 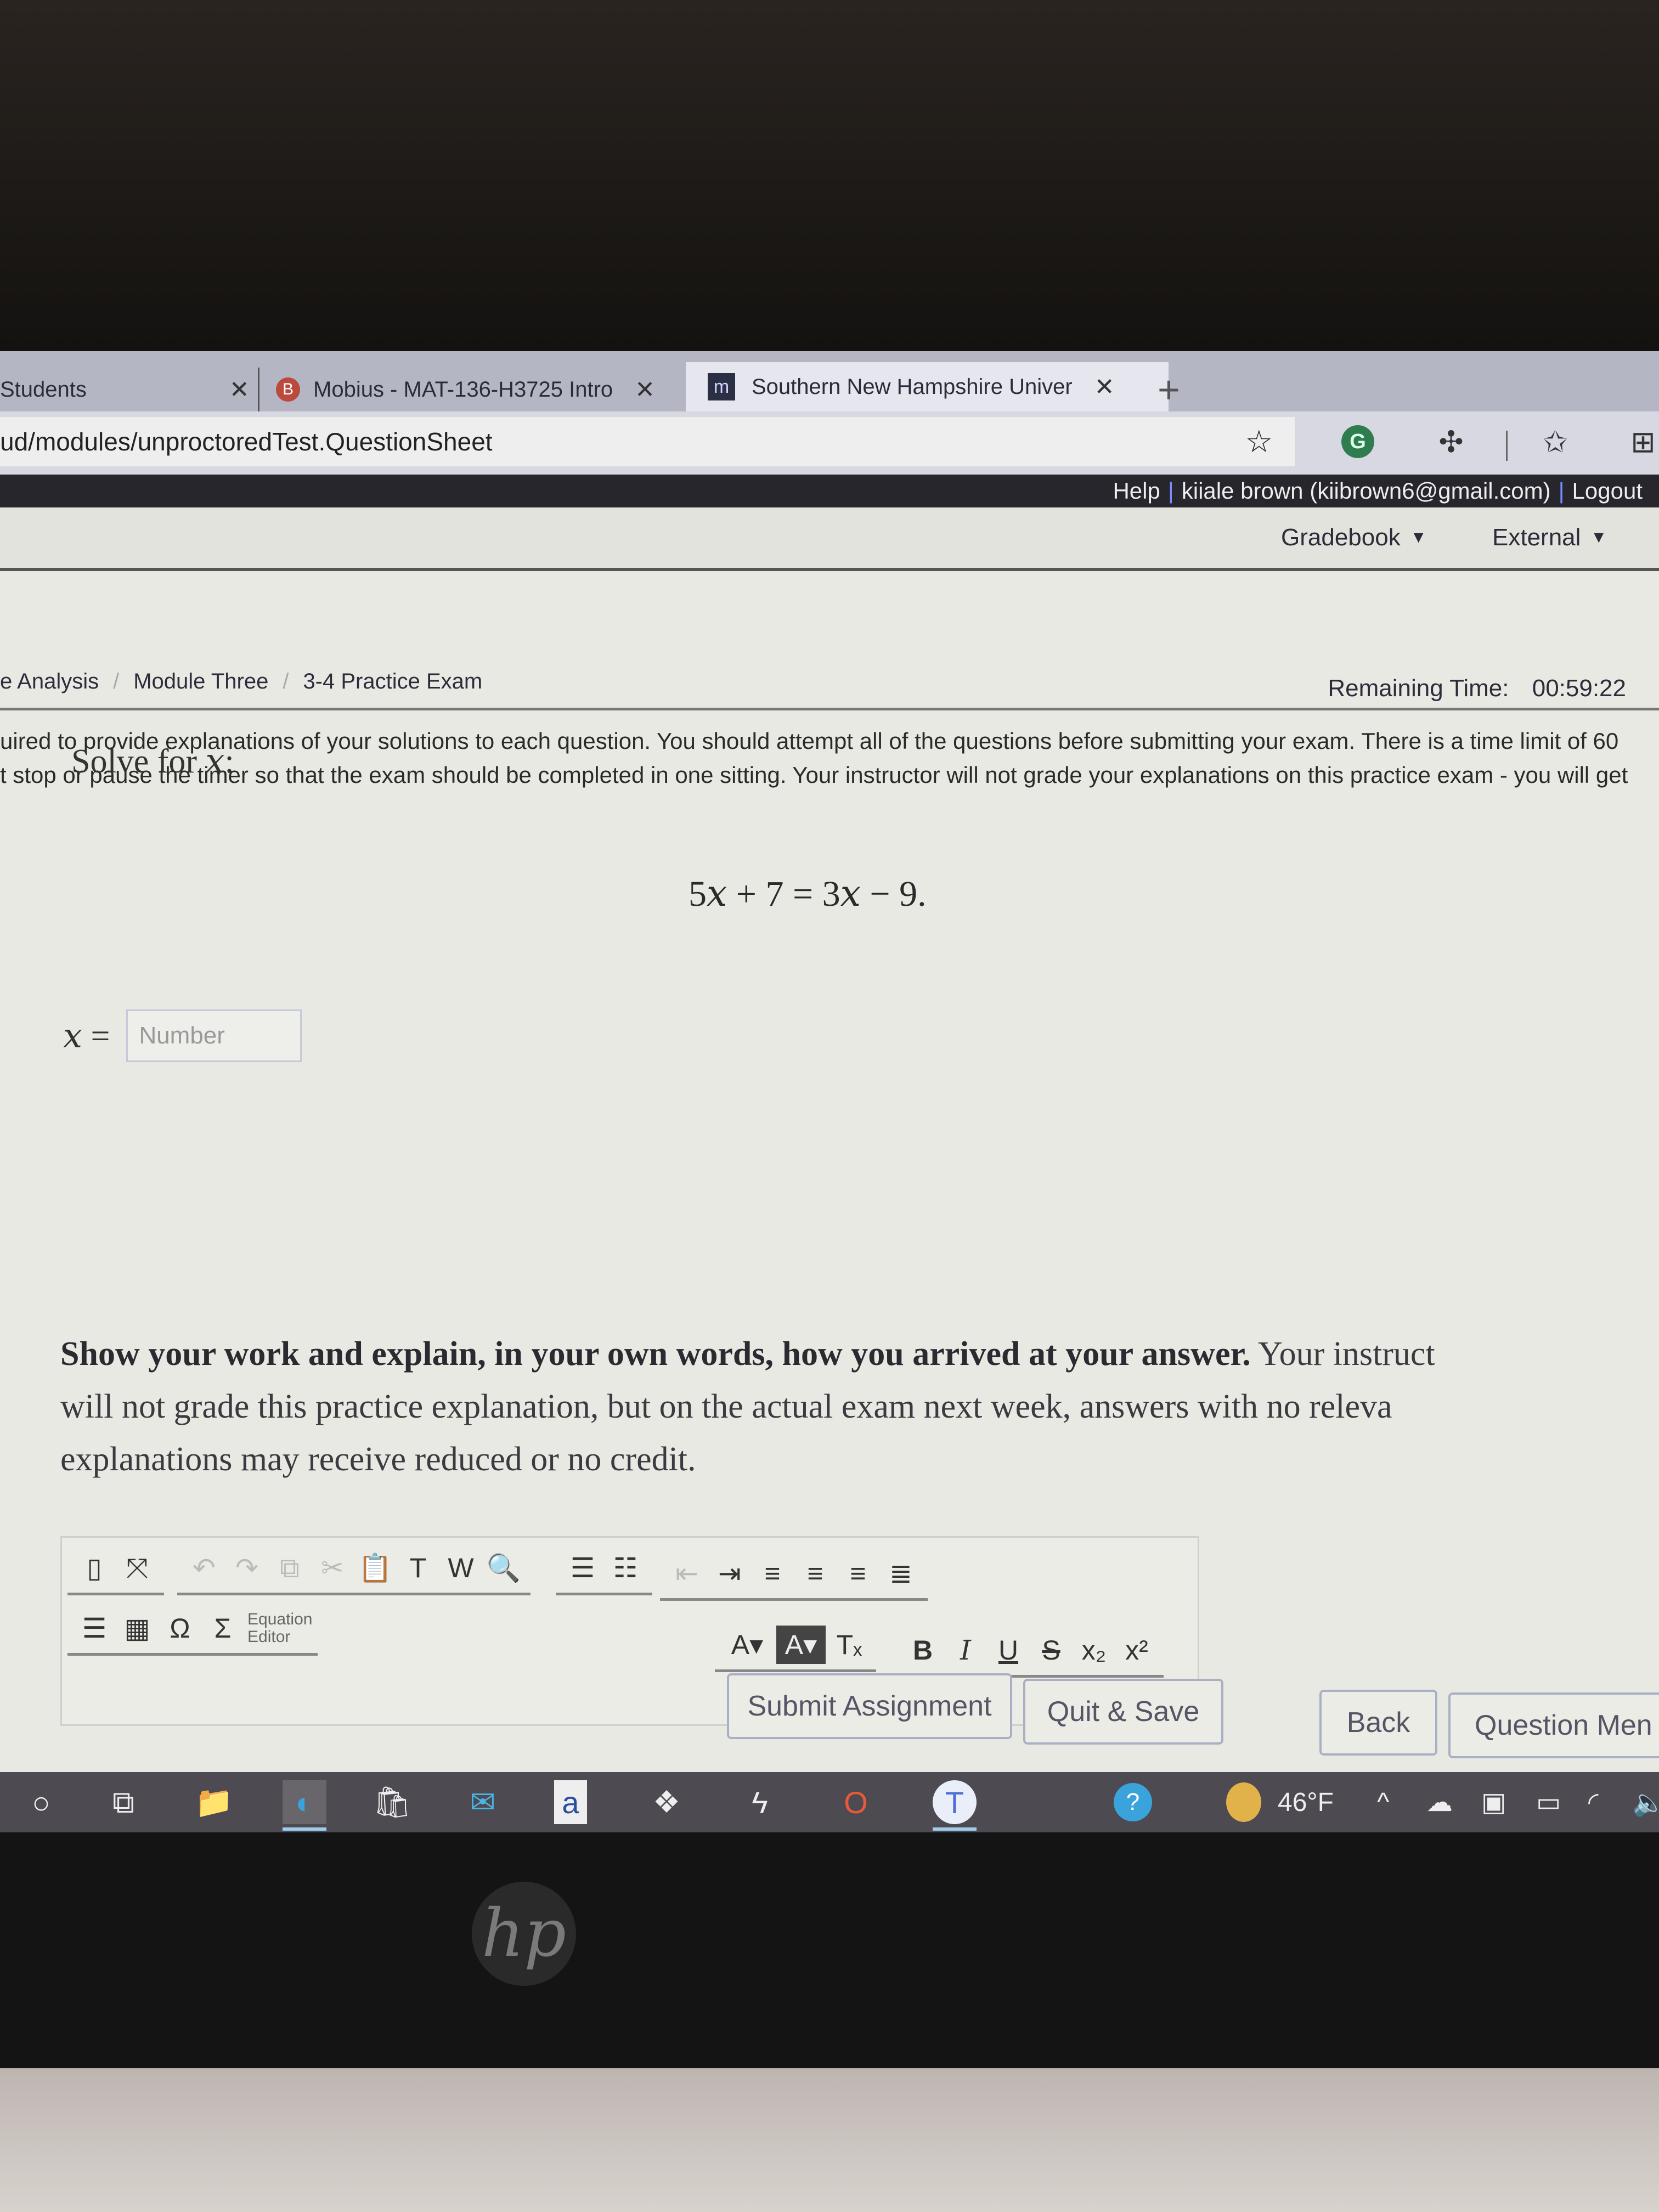 What do you see at coordinates (49, 682) in the screenshot?
I see `breadcrumb-item: e Analysis` at bounding box center [49, 682].